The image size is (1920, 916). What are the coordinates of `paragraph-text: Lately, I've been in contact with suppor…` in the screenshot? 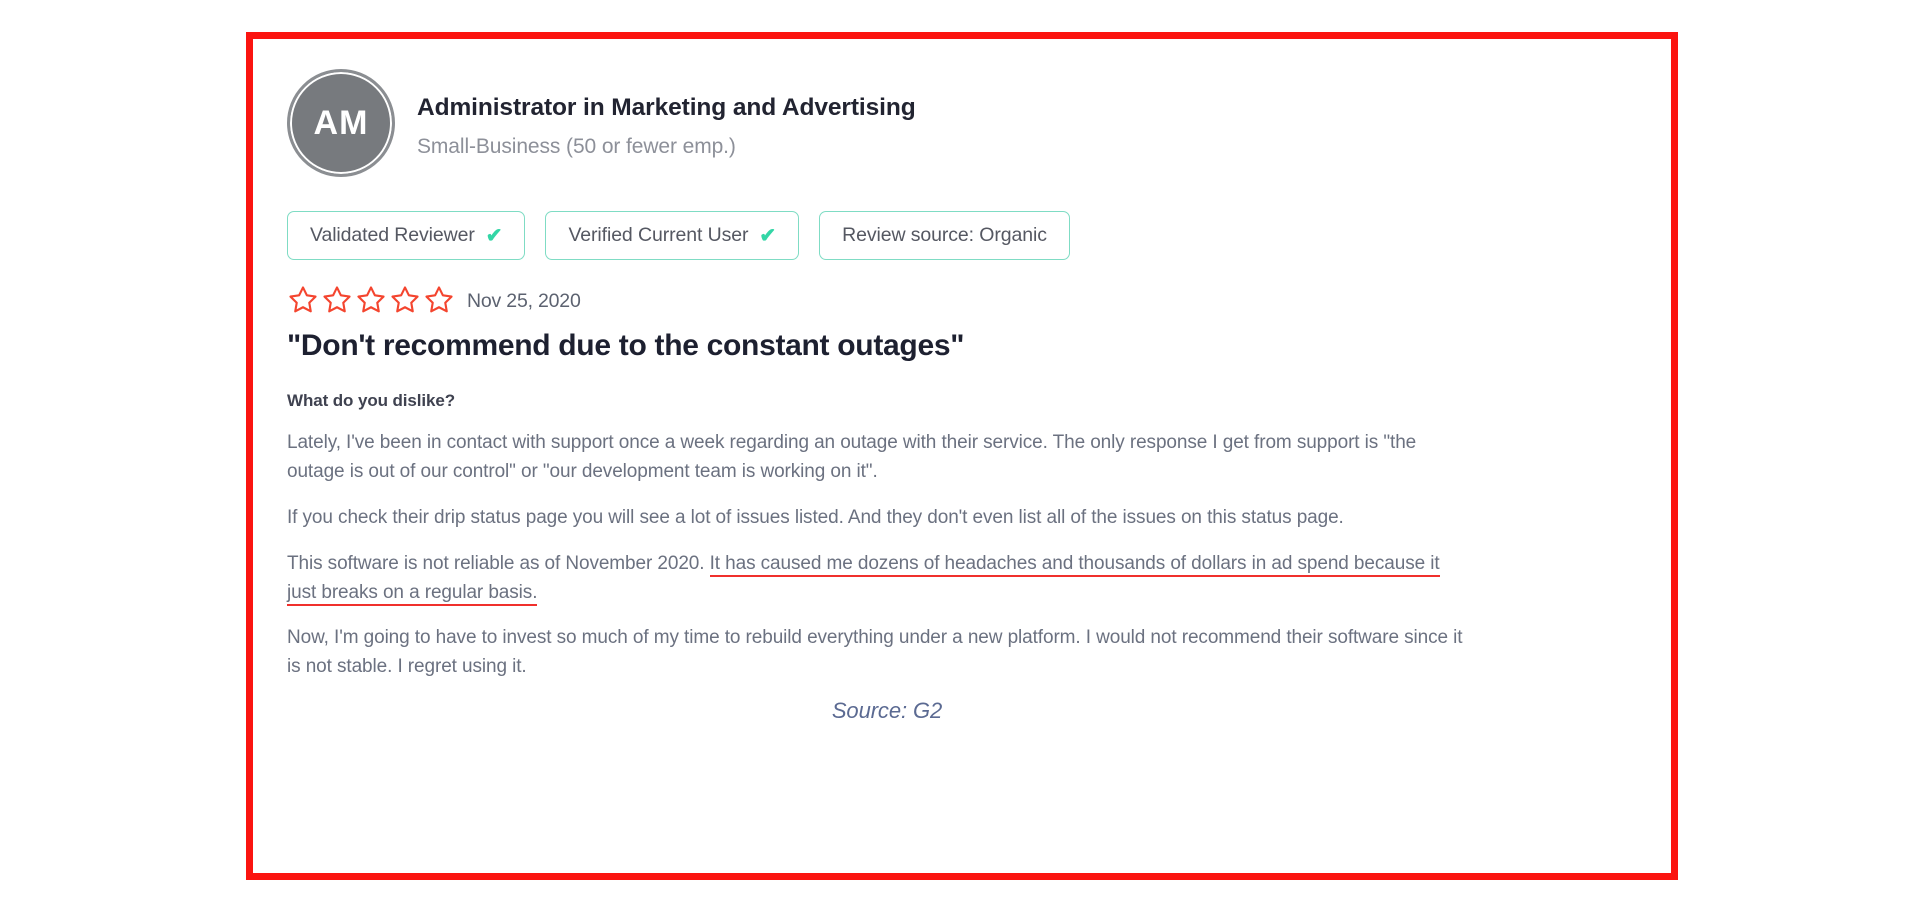 It's located at (852, 457).